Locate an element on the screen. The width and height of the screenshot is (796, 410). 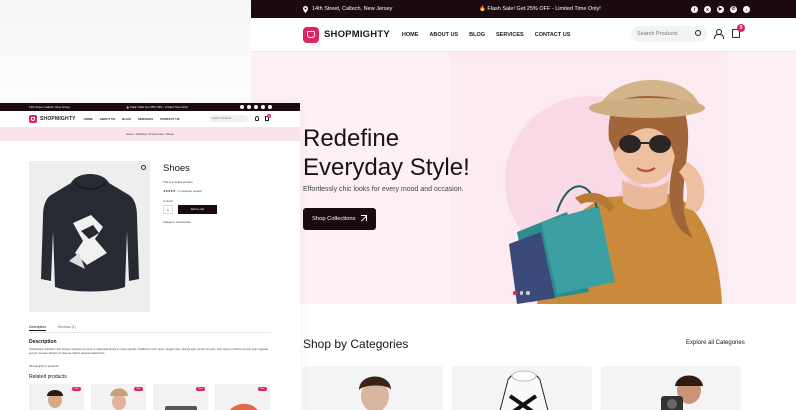
product-category: Category: Accessories is located at coordinates (177, 222).